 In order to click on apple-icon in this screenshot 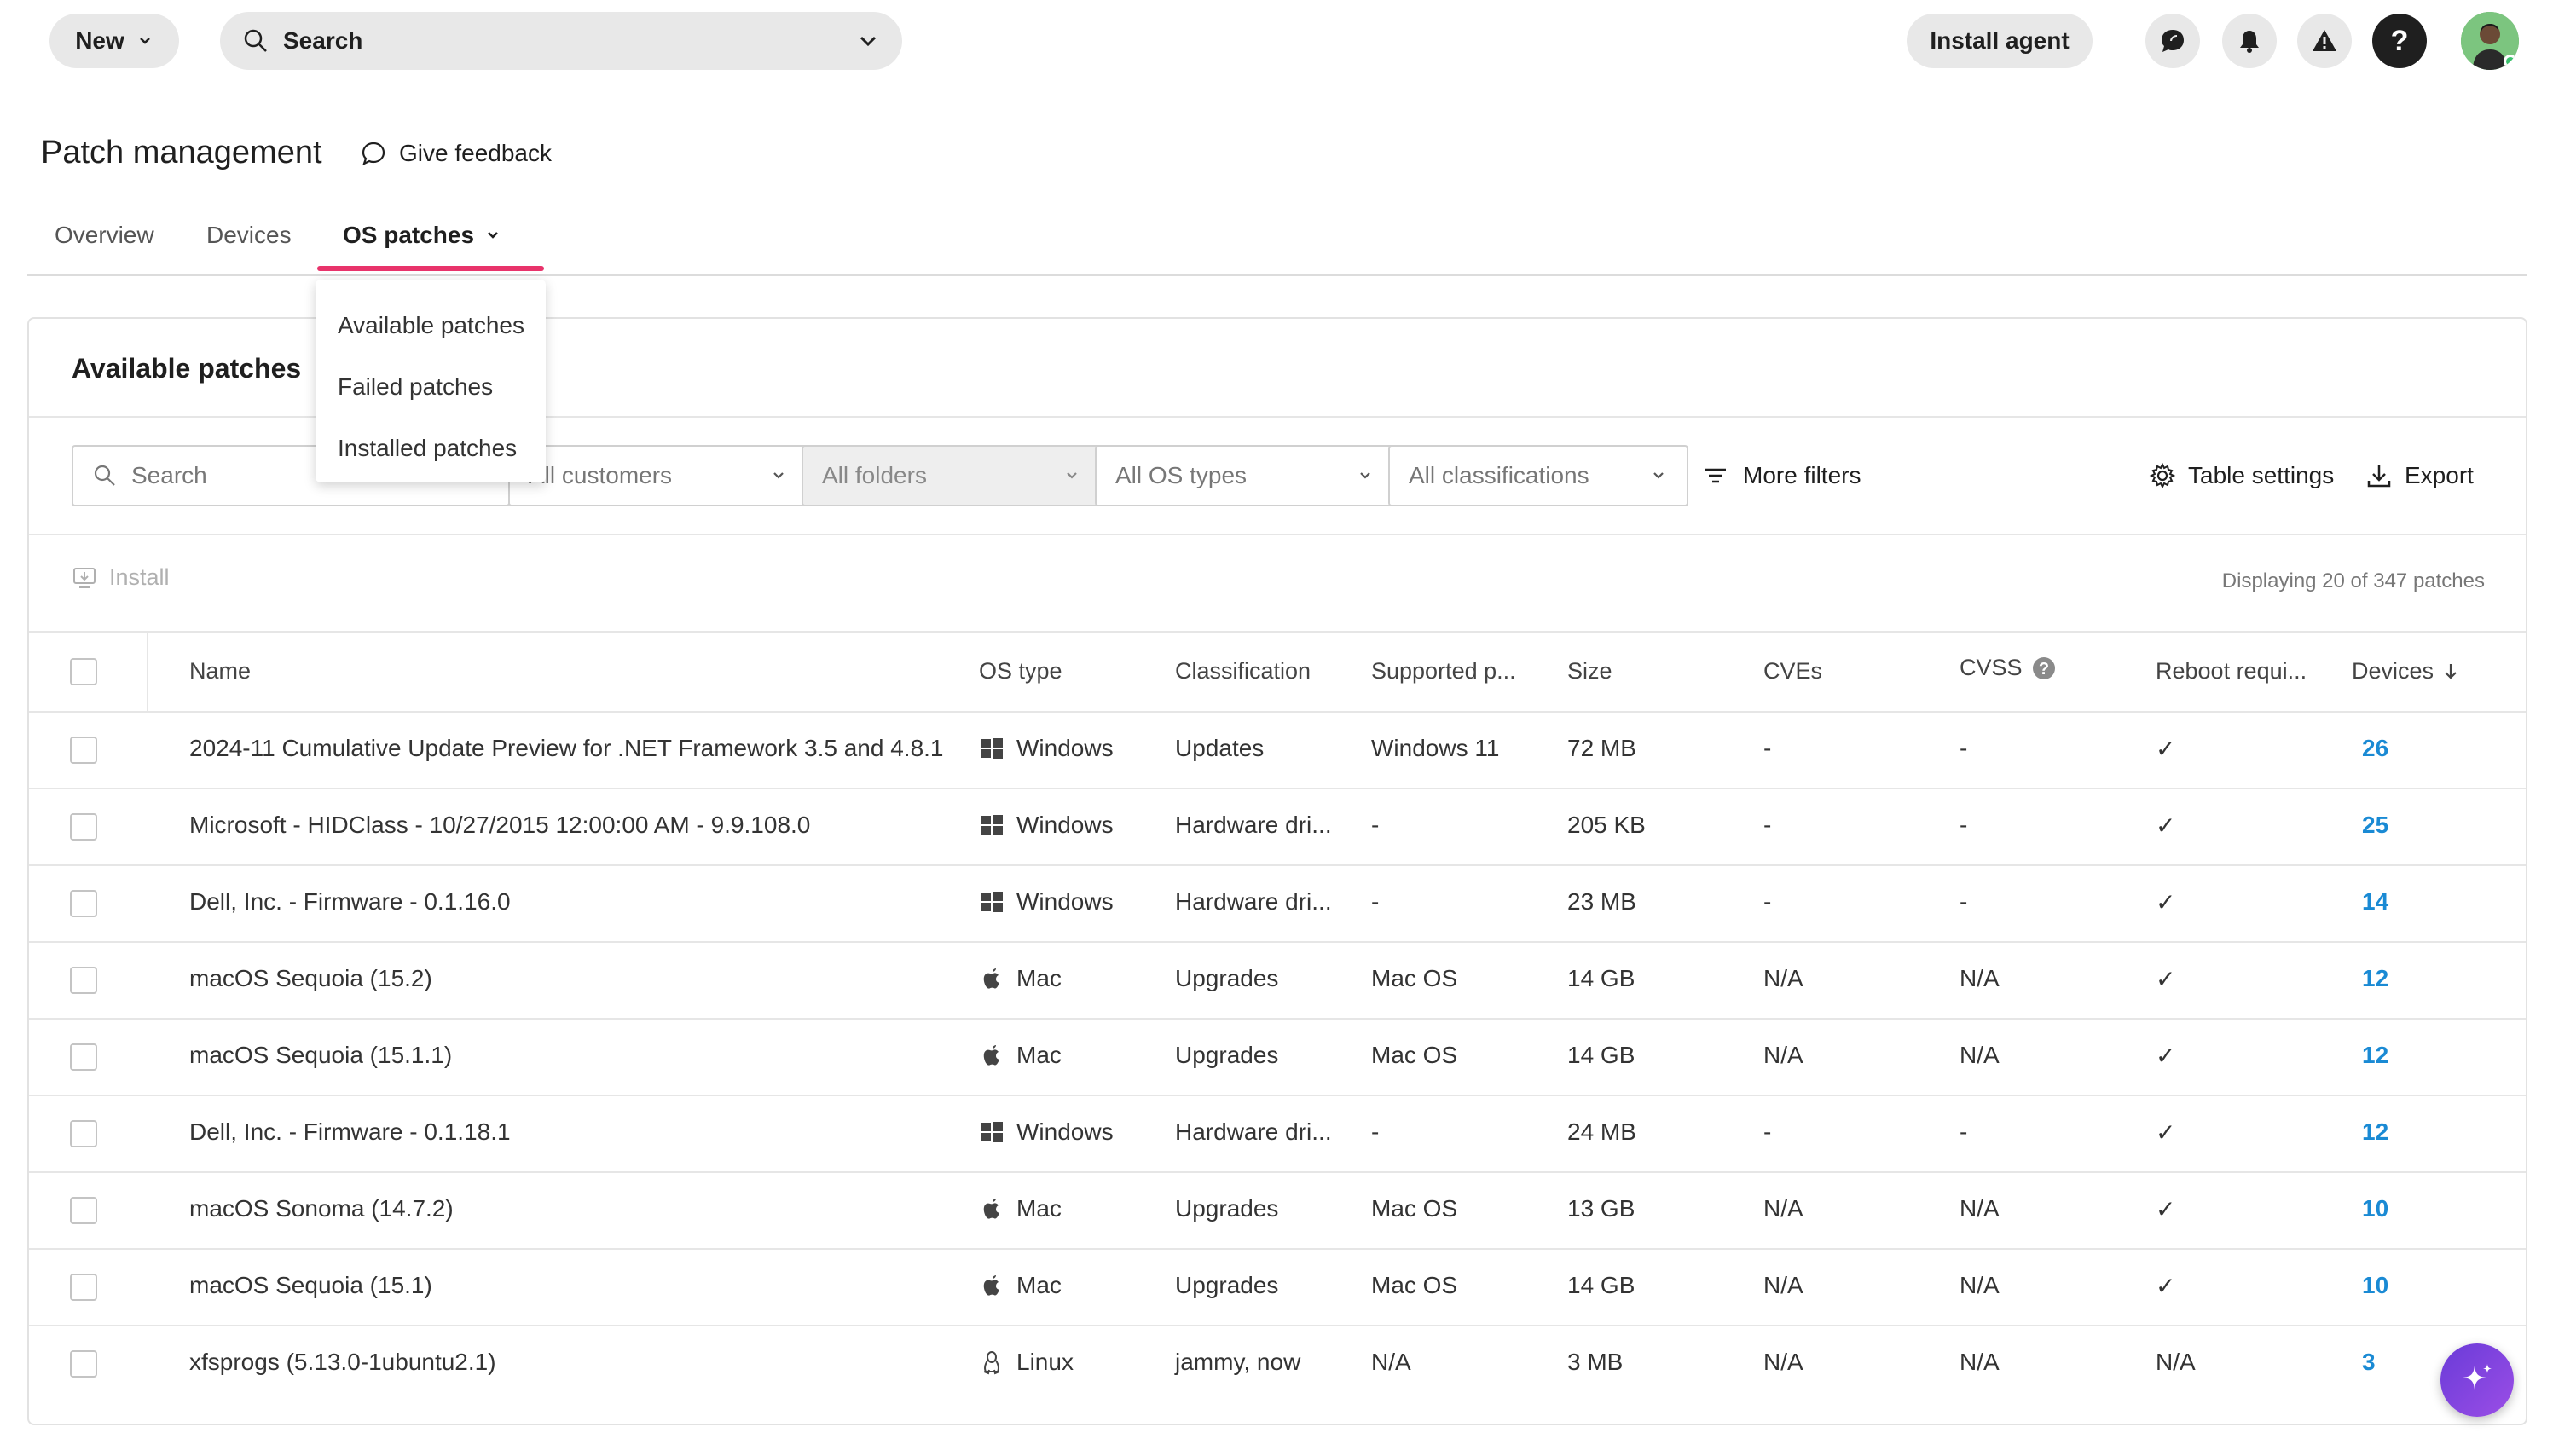, I will do `click(992, 1209)`.